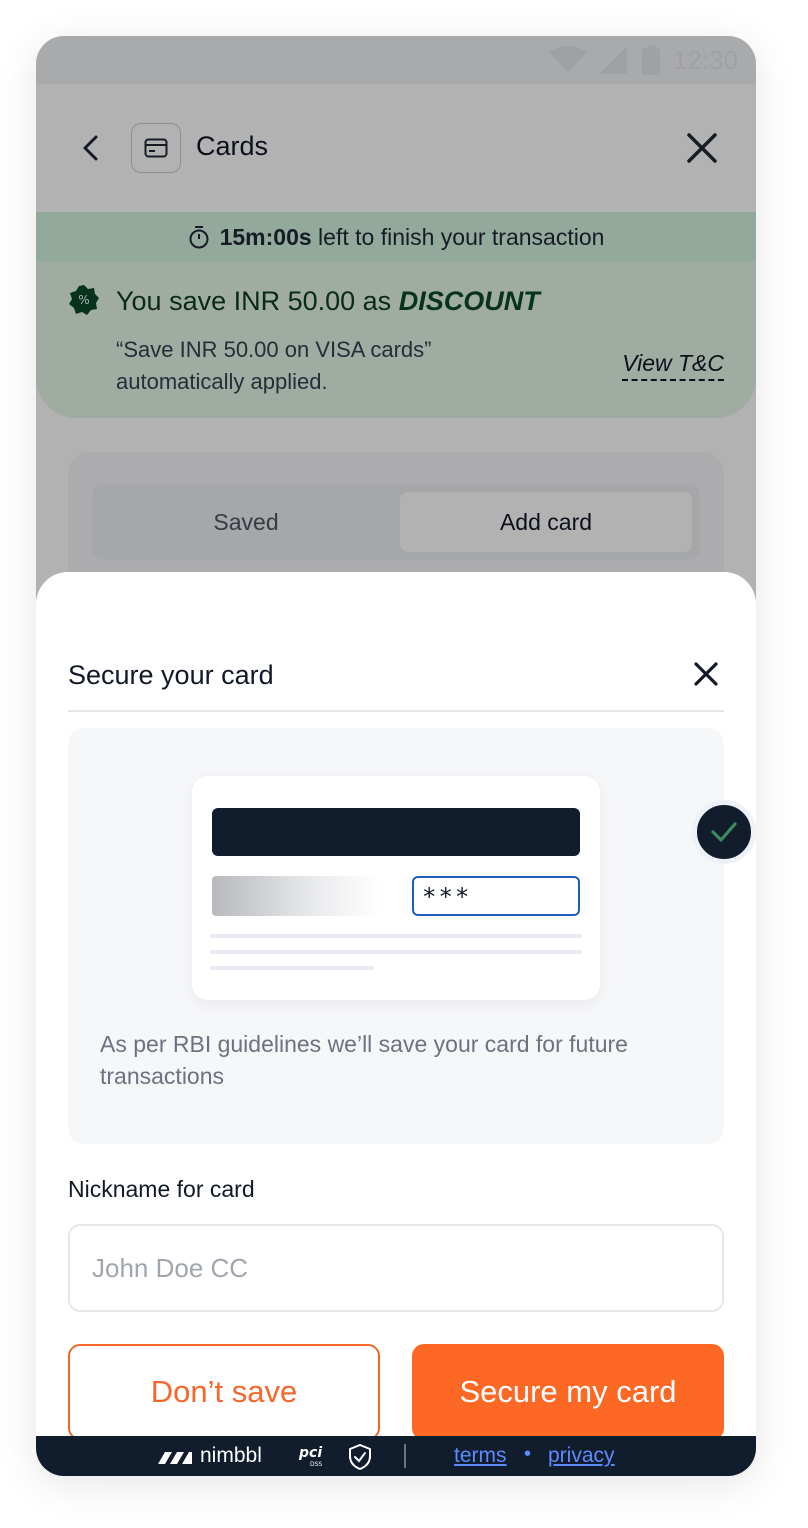 Image resolution: width=808 pixels, height=1528 pixels. Describe the element at coordinates (316, 1464) in the screenshot. I see `svg-text: DSS` at that location.